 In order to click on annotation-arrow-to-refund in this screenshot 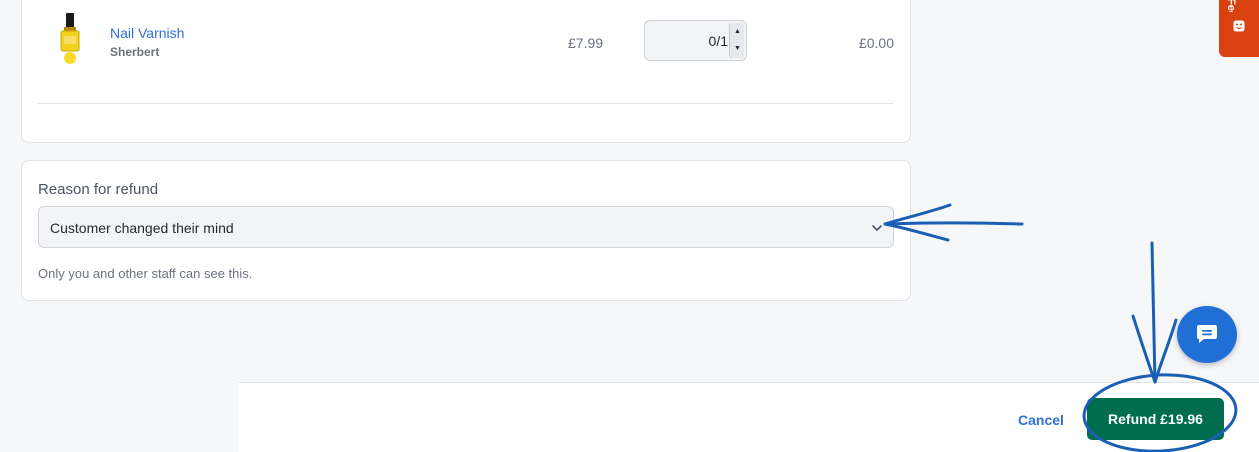, I will do `click(1154, 312)`.